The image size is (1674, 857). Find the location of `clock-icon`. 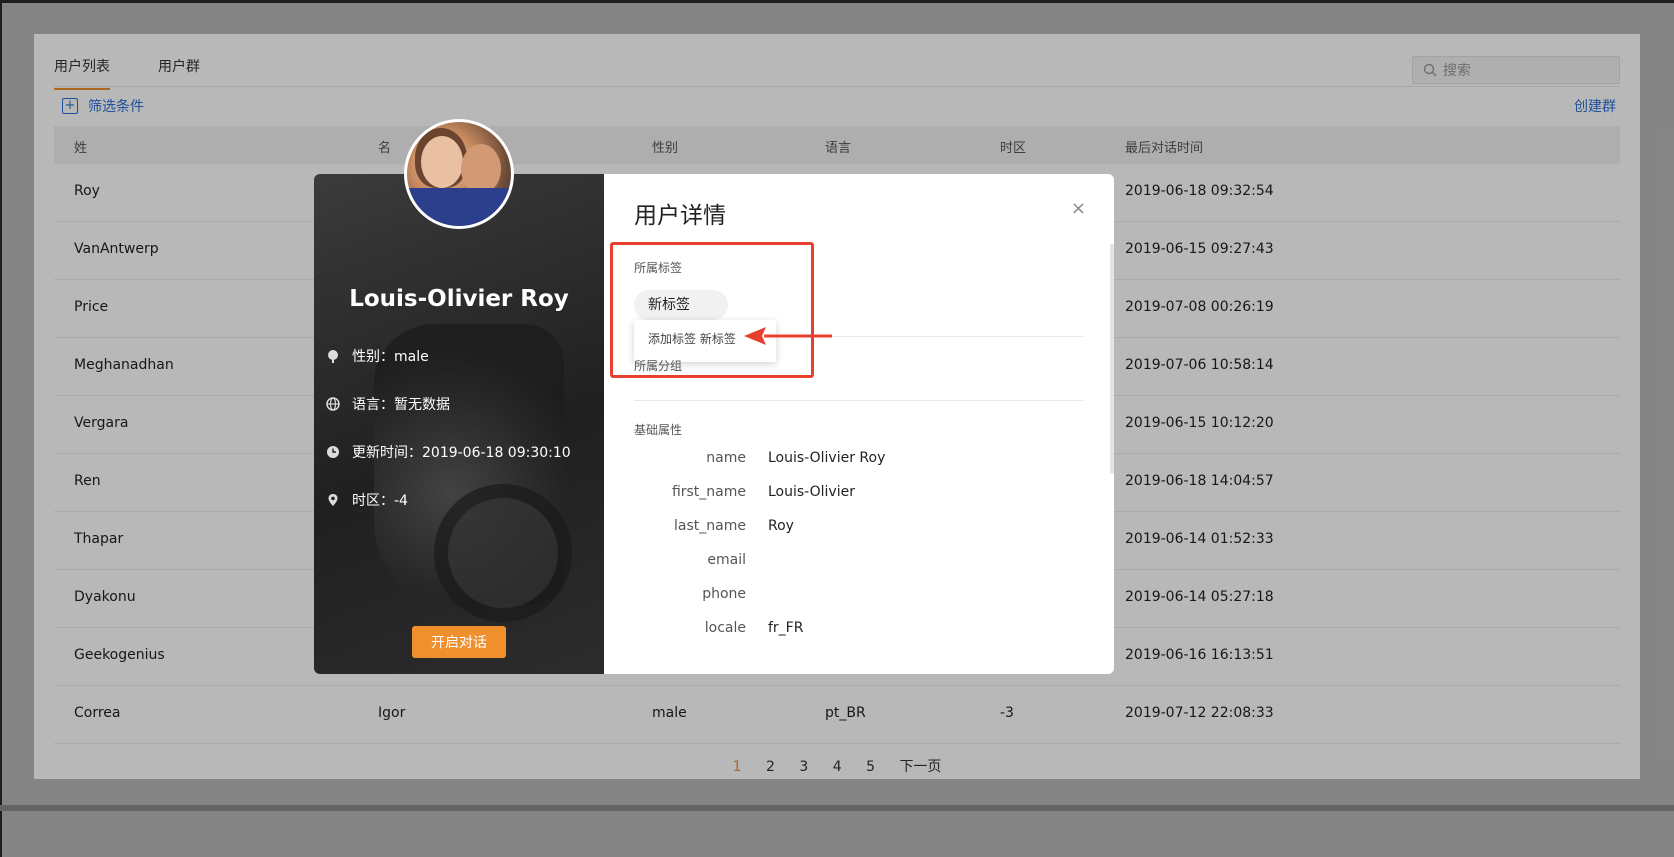

clock-icon is located at coordinates (333, 452).